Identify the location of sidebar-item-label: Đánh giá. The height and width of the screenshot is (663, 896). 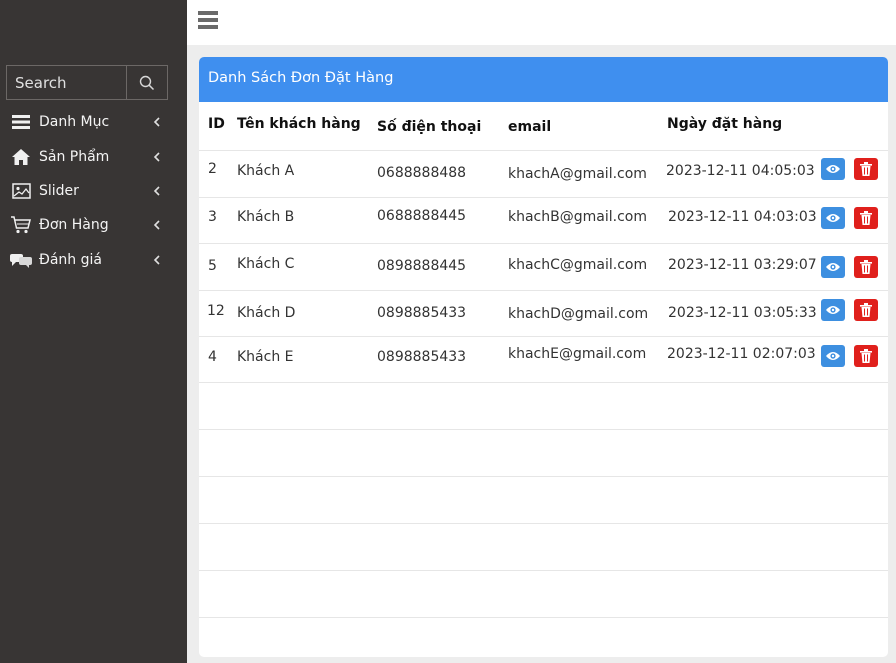
(70, 260).